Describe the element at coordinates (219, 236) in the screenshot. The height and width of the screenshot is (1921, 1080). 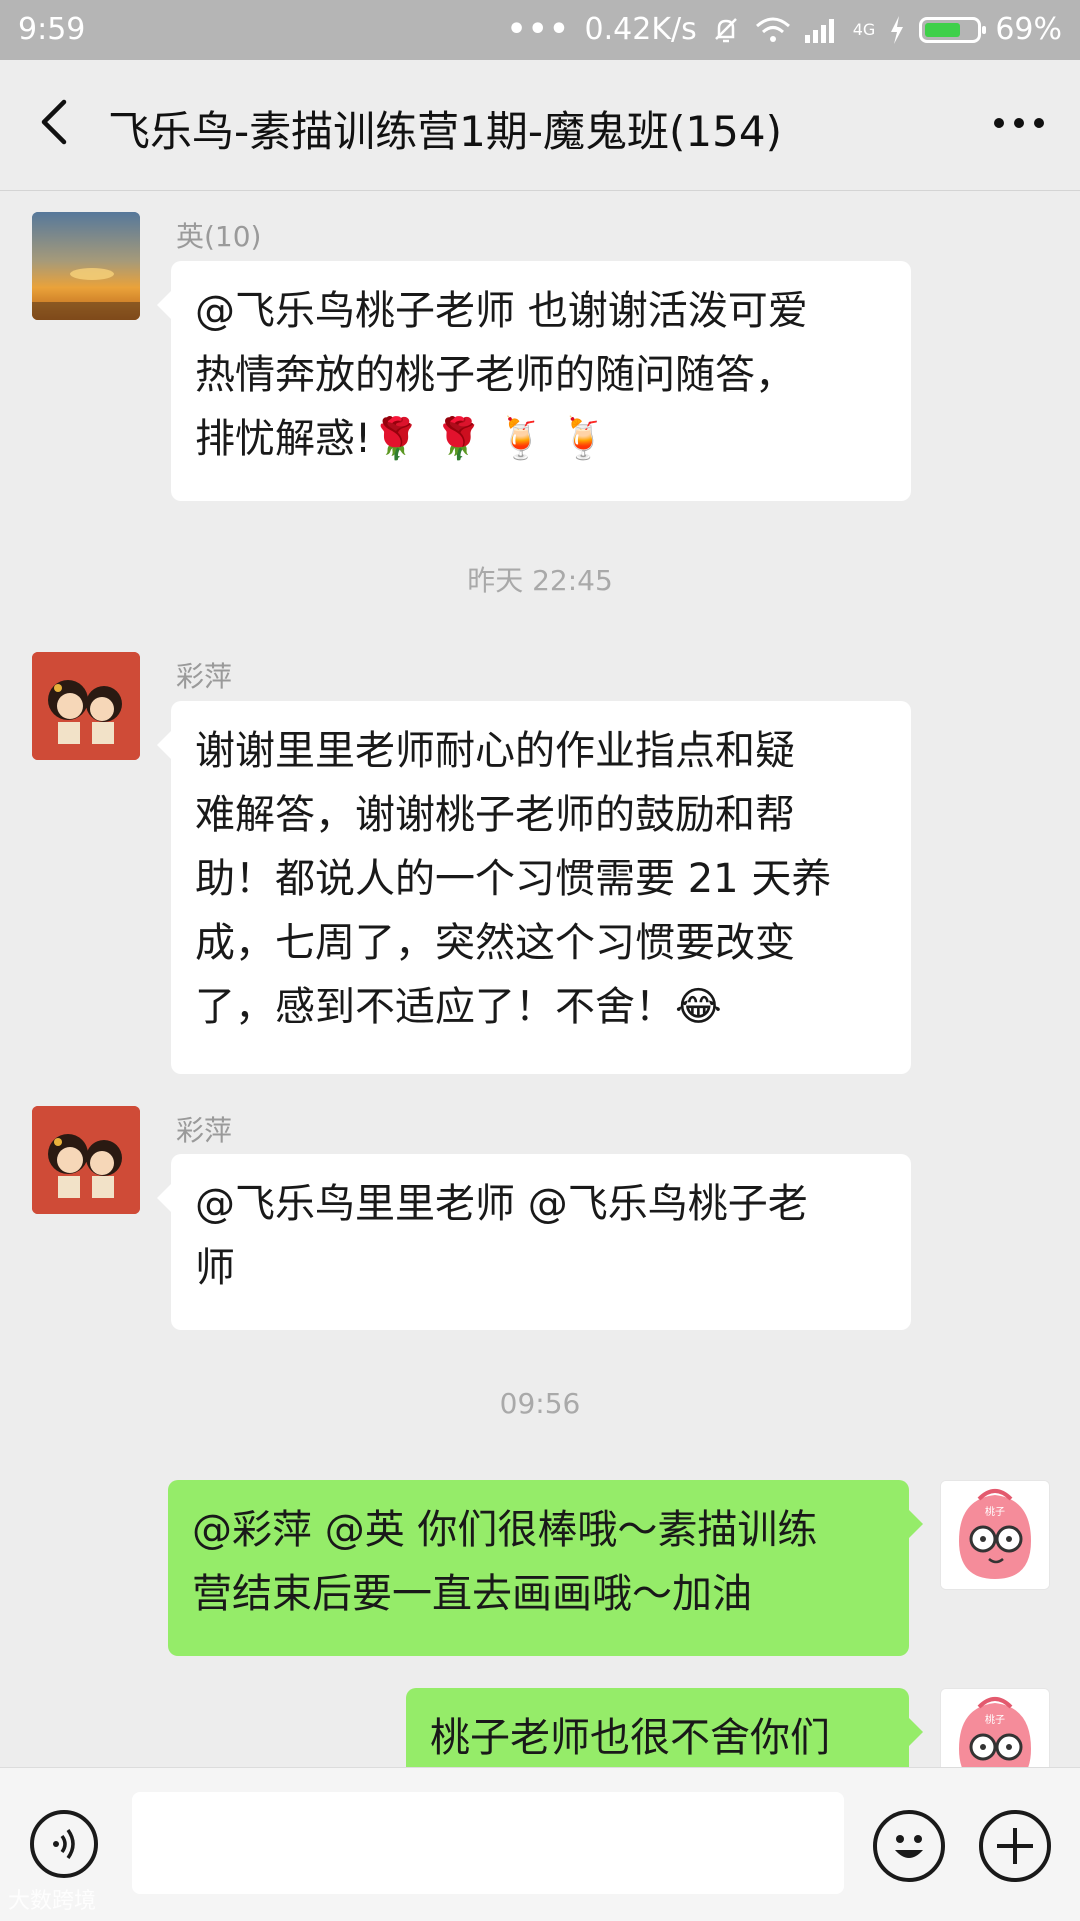
I see `sender-name: 英(10)` at that location.